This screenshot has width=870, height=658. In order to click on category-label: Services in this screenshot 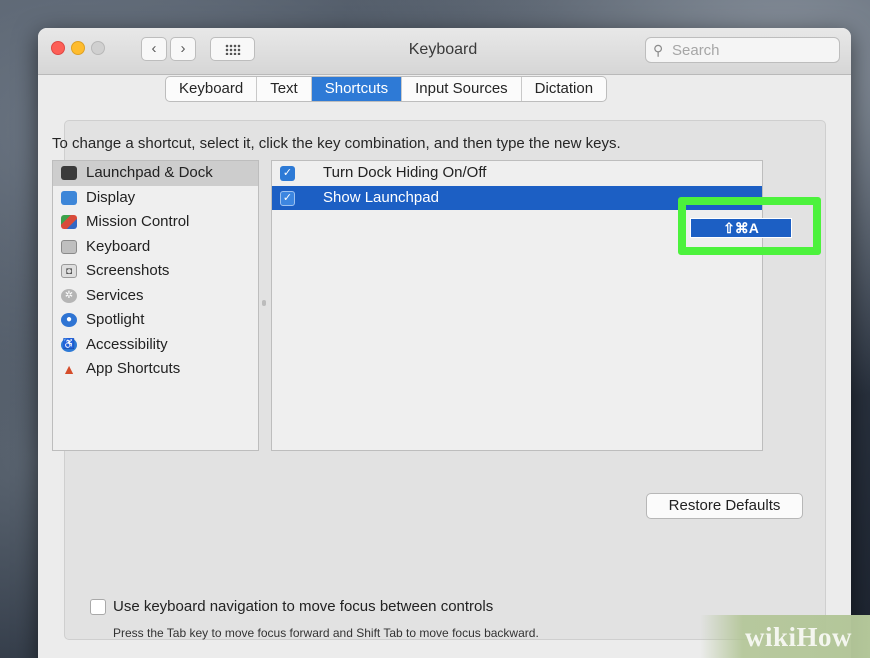, I will do `click(115, 295)`.